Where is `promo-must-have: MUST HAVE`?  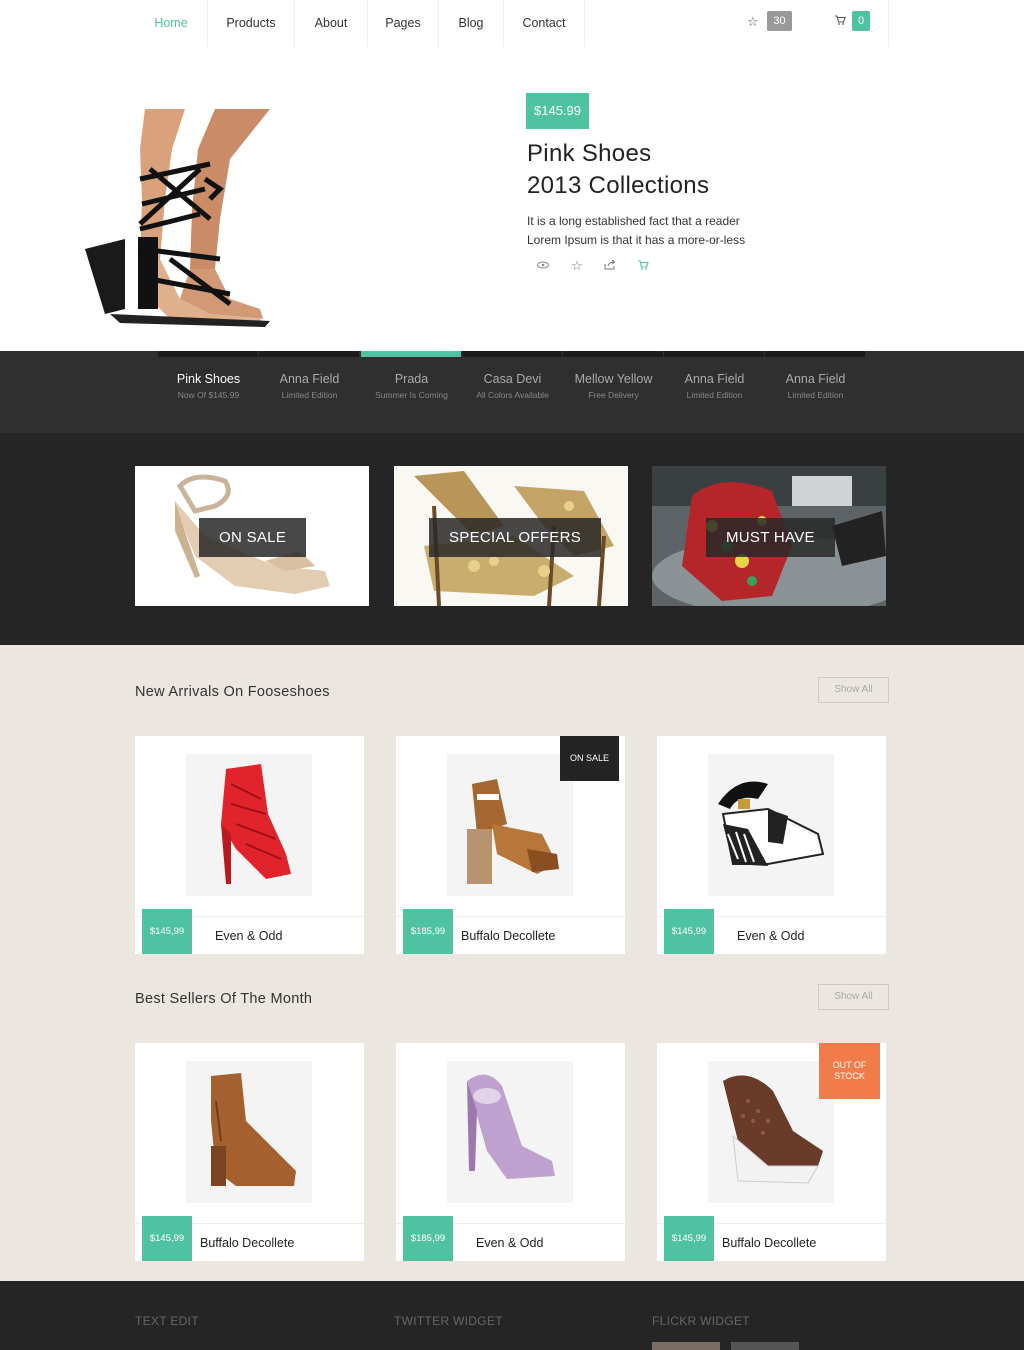 promo-must-have: MUST HAVE is located at coordinates (769, 536).